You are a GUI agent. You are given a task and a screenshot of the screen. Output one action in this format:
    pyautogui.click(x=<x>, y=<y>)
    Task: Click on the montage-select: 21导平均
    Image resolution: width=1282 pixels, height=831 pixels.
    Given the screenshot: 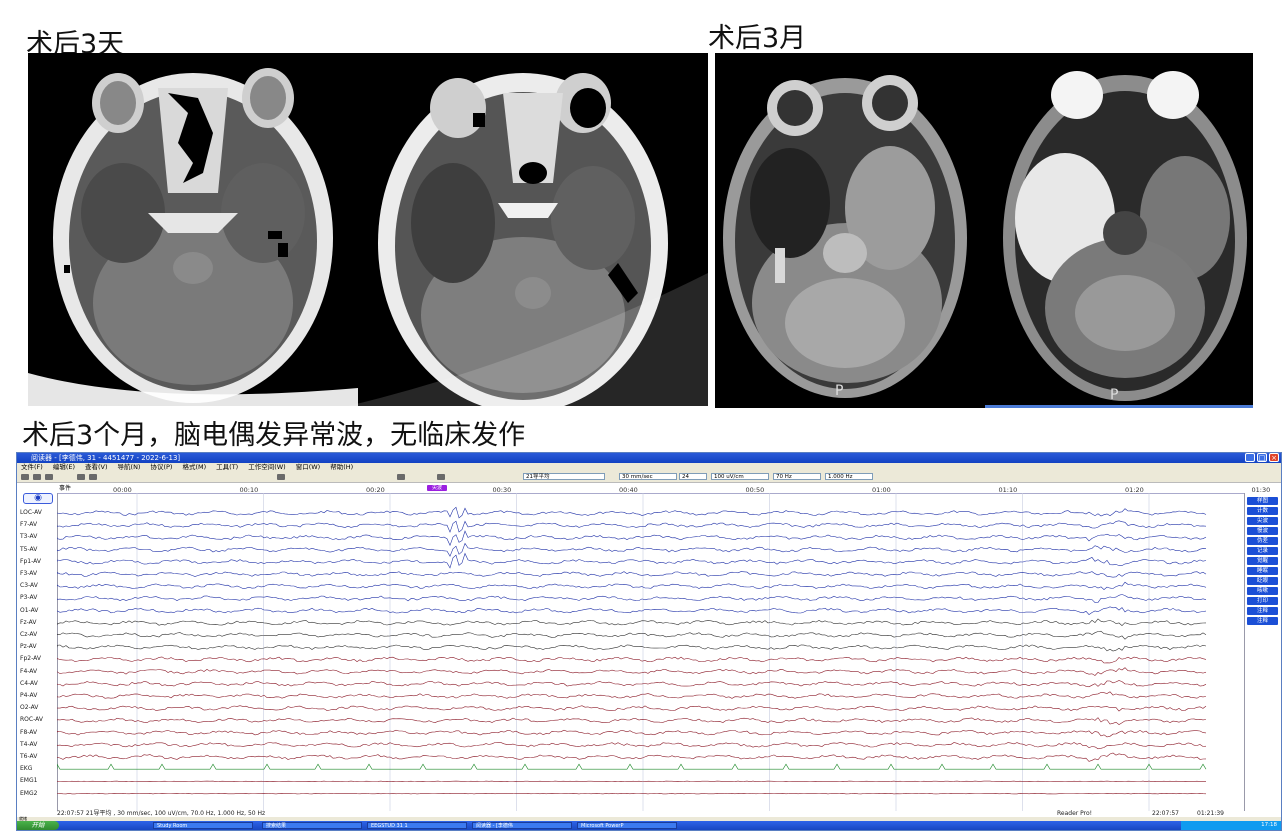 What is the action you would take?
    pyautogui.click(x=564, y=476)
    